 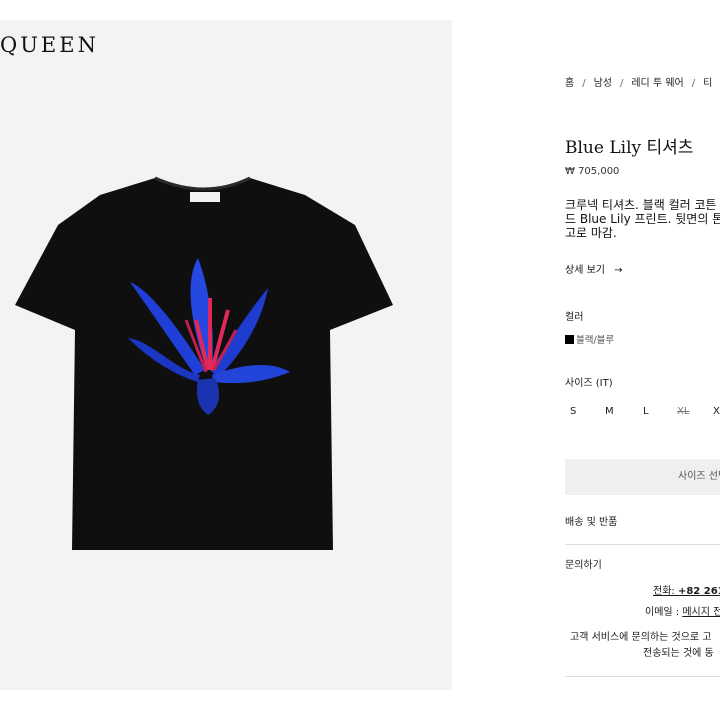 What do you see at coordinates (591, 233) in the screenshot?
I see `description-line: 고로 마감.` at bounding box center [591, 233].